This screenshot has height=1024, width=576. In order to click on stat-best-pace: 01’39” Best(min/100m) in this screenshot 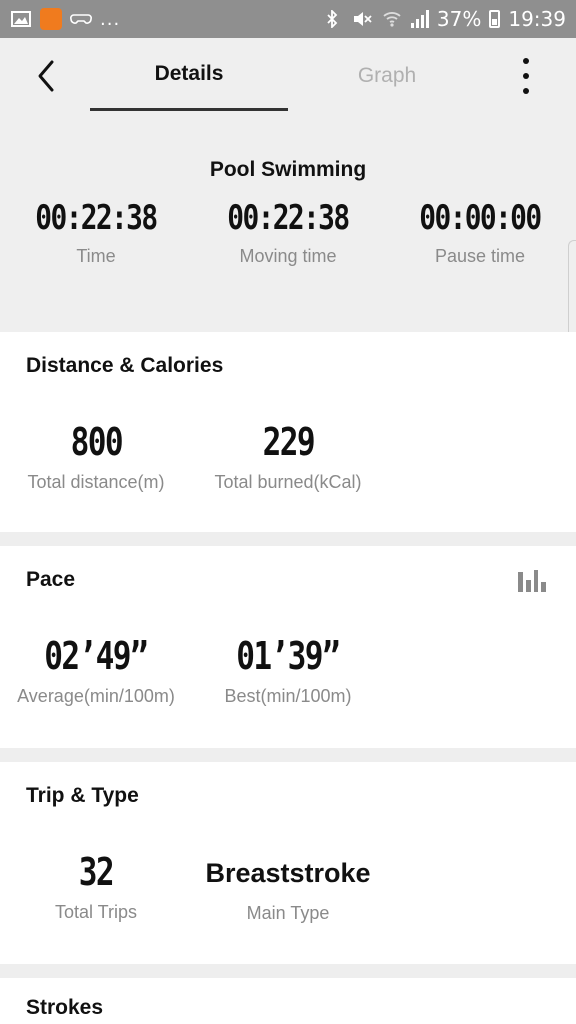, I will do `click(288, 670)`.